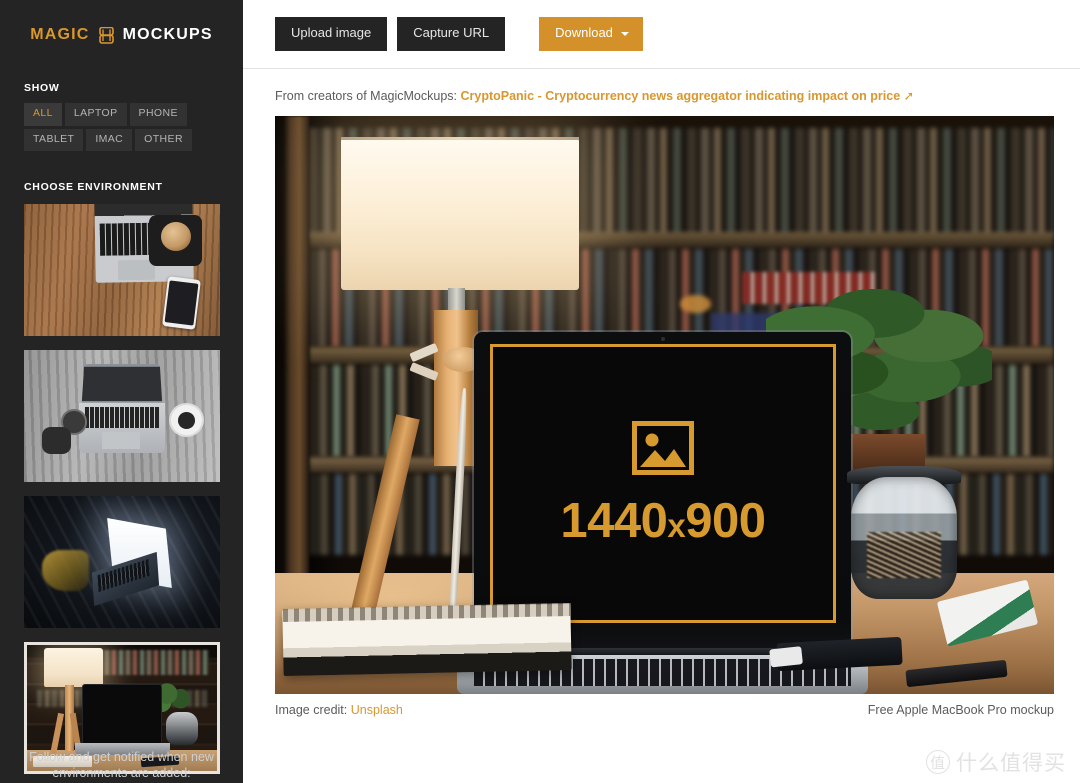  I want to click on filter-tablet: TABLET, so click(54, 140).